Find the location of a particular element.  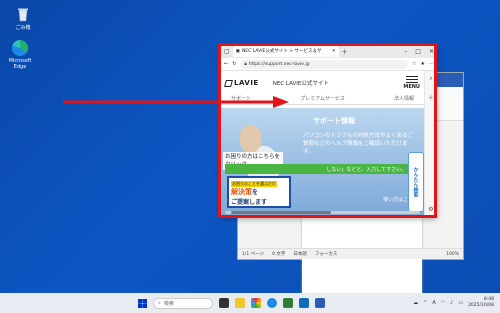

banner-line3: ご提案します is located at coordinates (249, 202).